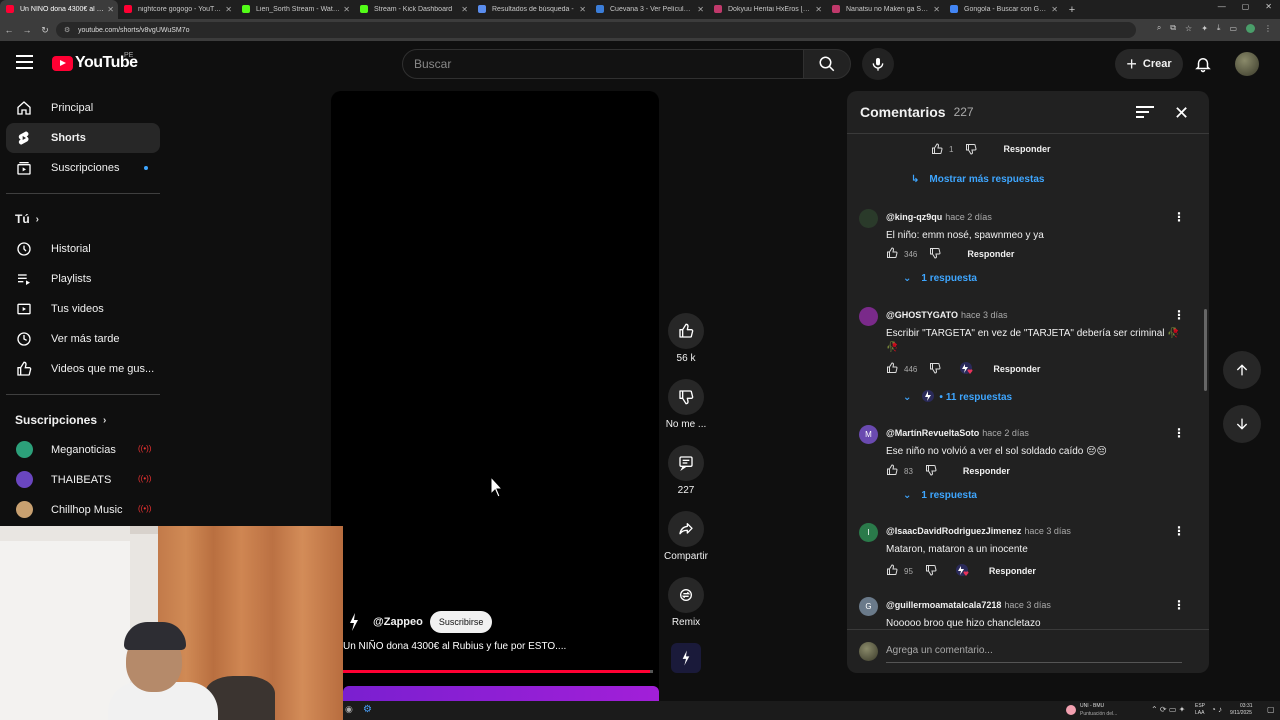 The height and width of the screenshot is (720, 1280). What do you see at coordinates (1149, 64) in the screenshot?
I see `create-button: + Crear` at bounding box center [1149, 64].